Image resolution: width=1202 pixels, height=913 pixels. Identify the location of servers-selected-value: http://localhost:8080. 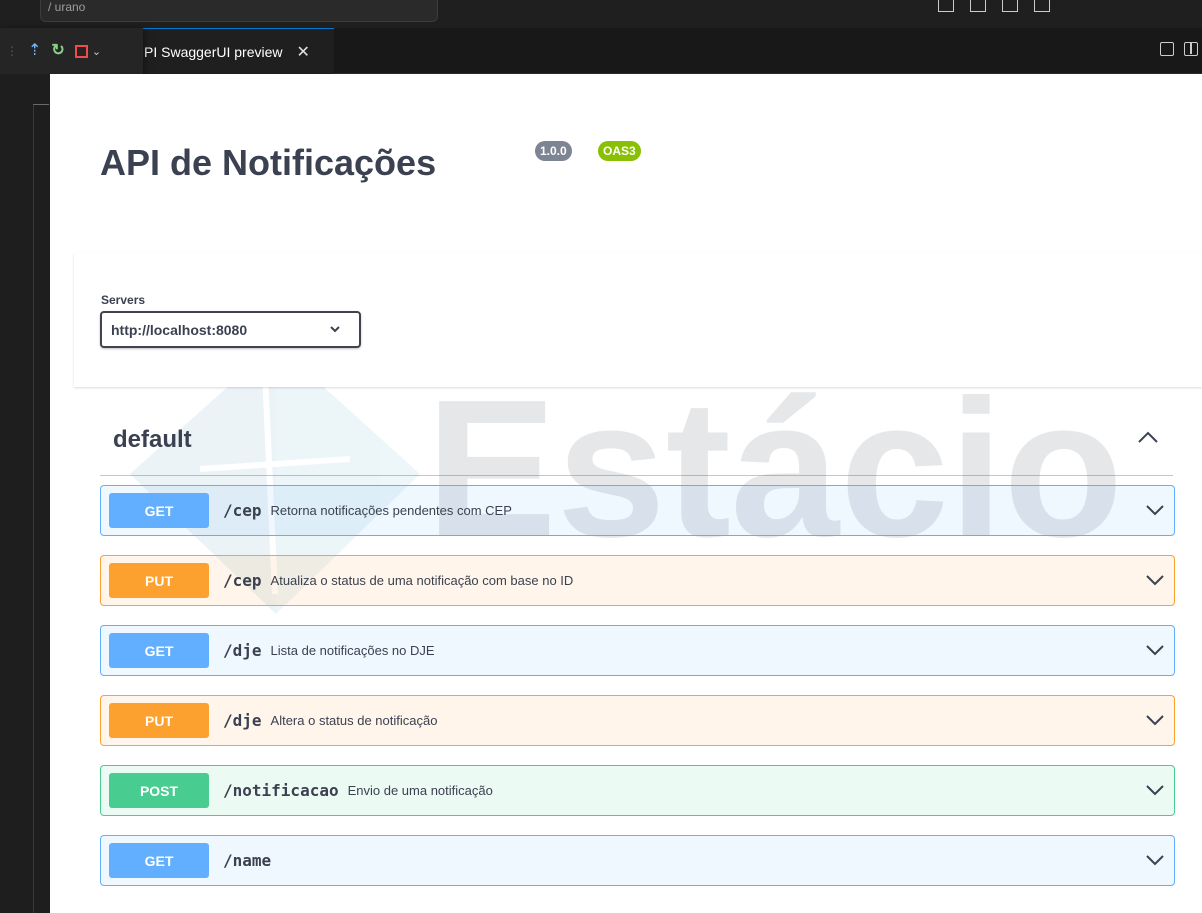
(179, 329).